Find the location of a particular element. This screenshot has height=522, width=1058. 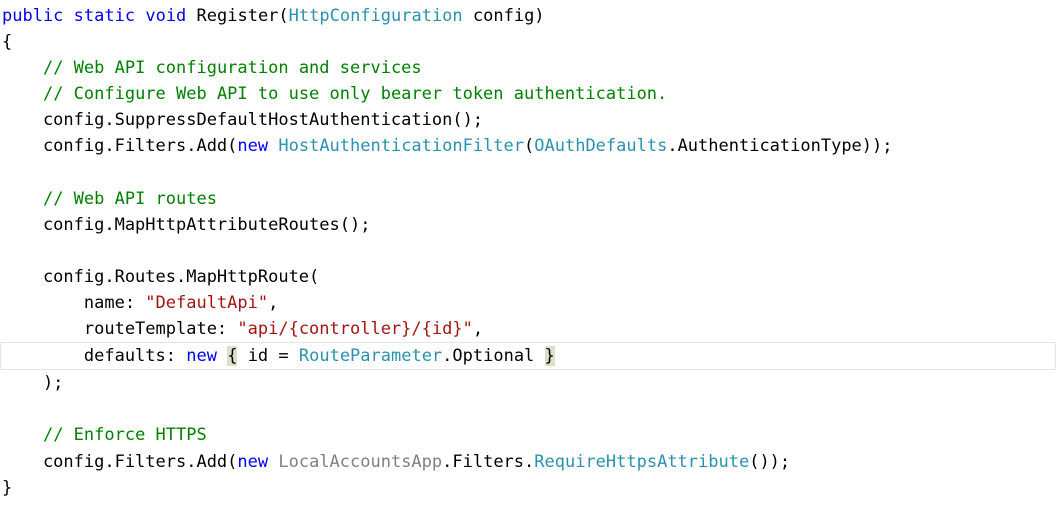

code-line: { is located at coordinates (529, 42).